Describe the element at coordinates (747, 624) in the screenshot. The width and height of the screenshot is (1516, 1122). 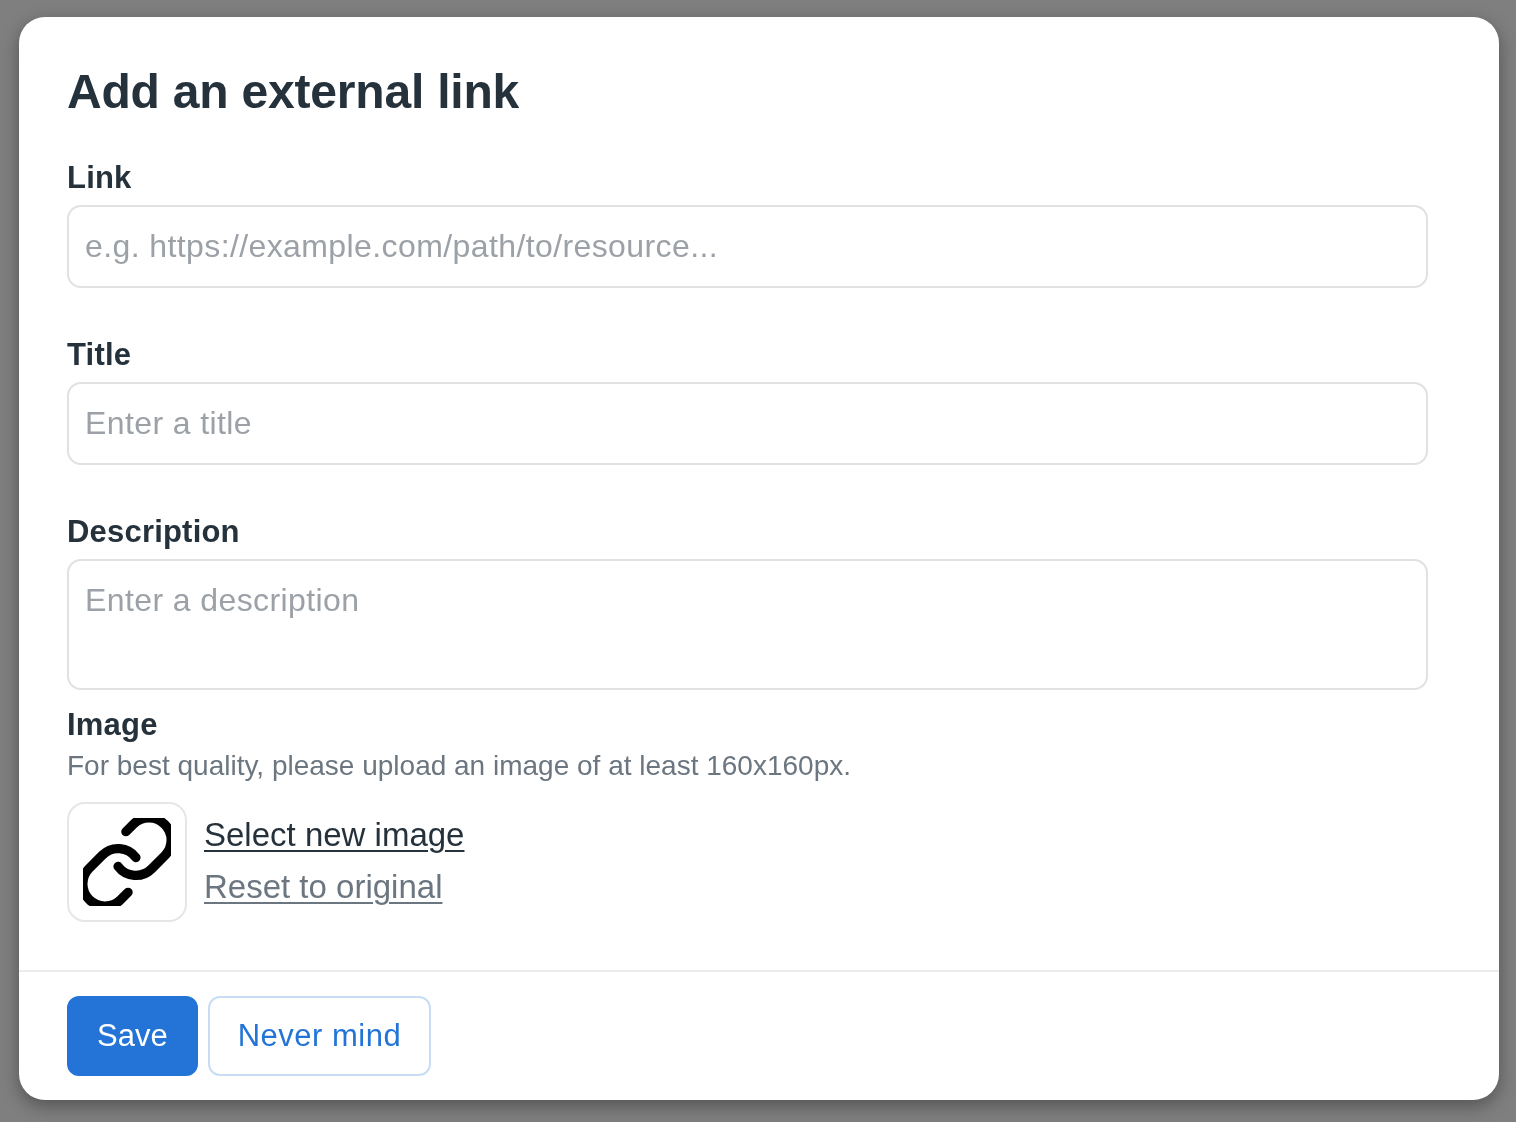
I see `text-area-field: Enter a description` at that location.